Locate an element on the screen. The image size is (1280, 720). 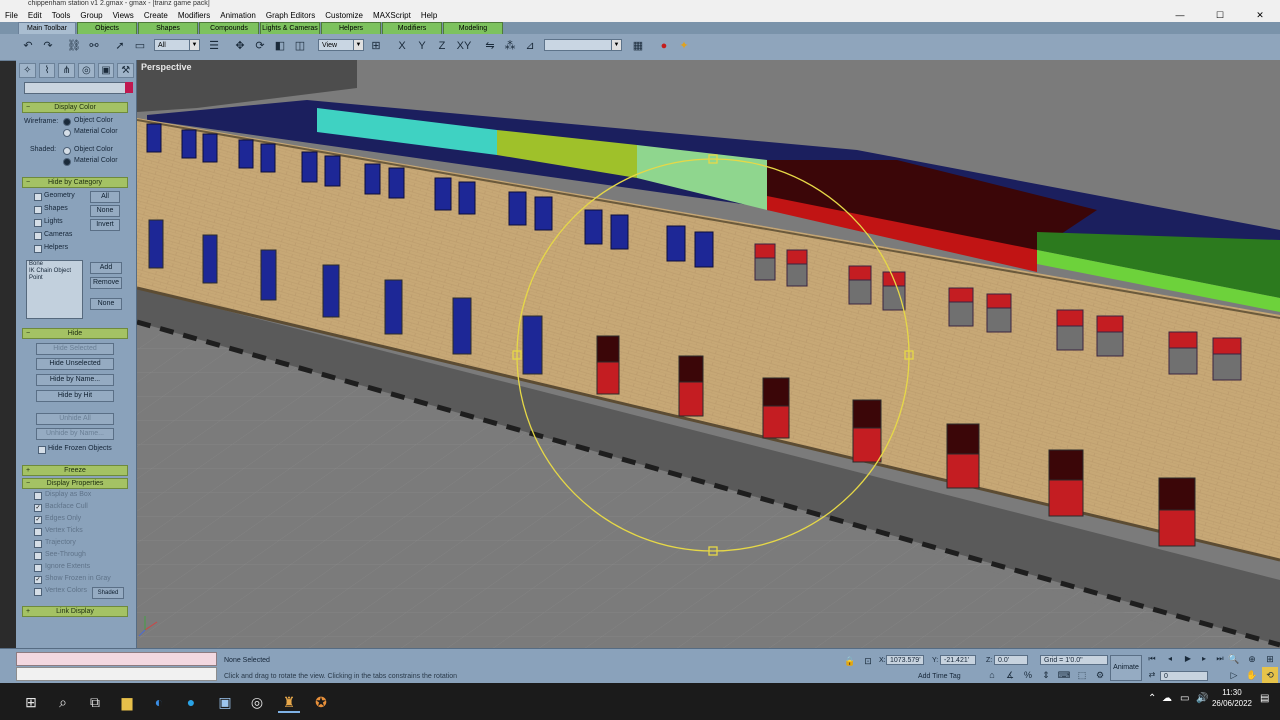
list-item: Point is located at coordinates (54, 278).